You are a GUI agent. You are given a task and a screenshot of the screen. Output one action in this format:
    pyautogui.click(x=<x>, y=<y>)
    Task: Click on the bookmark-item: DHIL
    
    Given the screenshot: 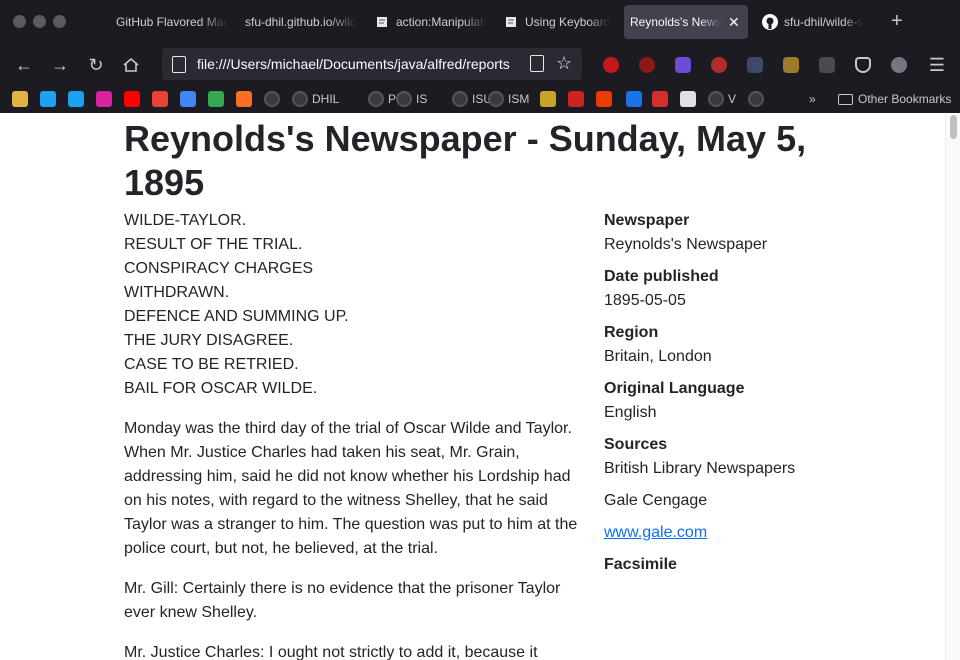 What is the action you would take?
    pyautogui.click(x=315, y=99)
    